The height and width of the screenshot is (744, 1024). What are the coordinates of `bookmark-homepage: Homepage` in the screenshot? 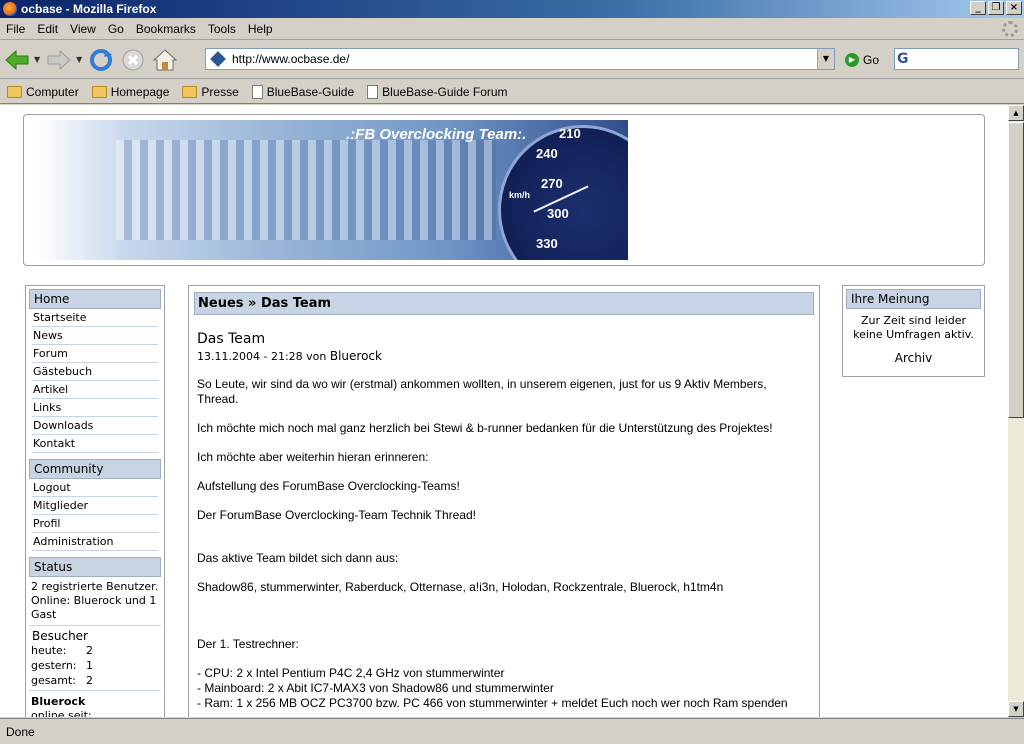 It's located at (130, 92).